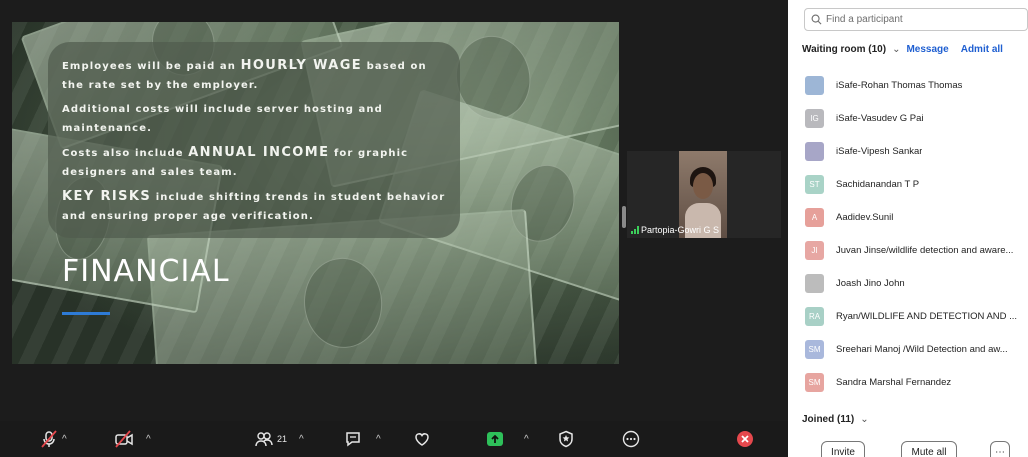  I want to click on avatar: RA, so click(814, 316).